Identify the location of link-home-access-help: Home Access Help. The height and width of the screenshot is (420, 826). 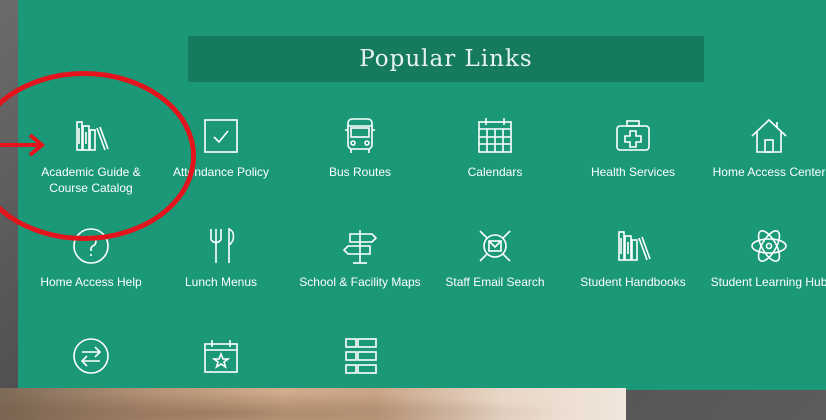
(91, 258).